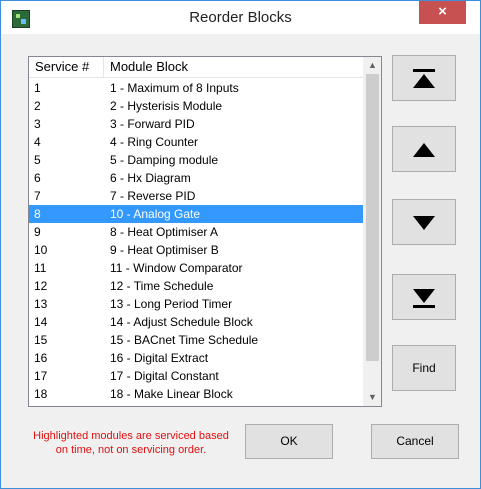 This screenshot has height=489, width=481. I want to click on table-row: 18 18 - Make Linear Block, so click(196, 394).